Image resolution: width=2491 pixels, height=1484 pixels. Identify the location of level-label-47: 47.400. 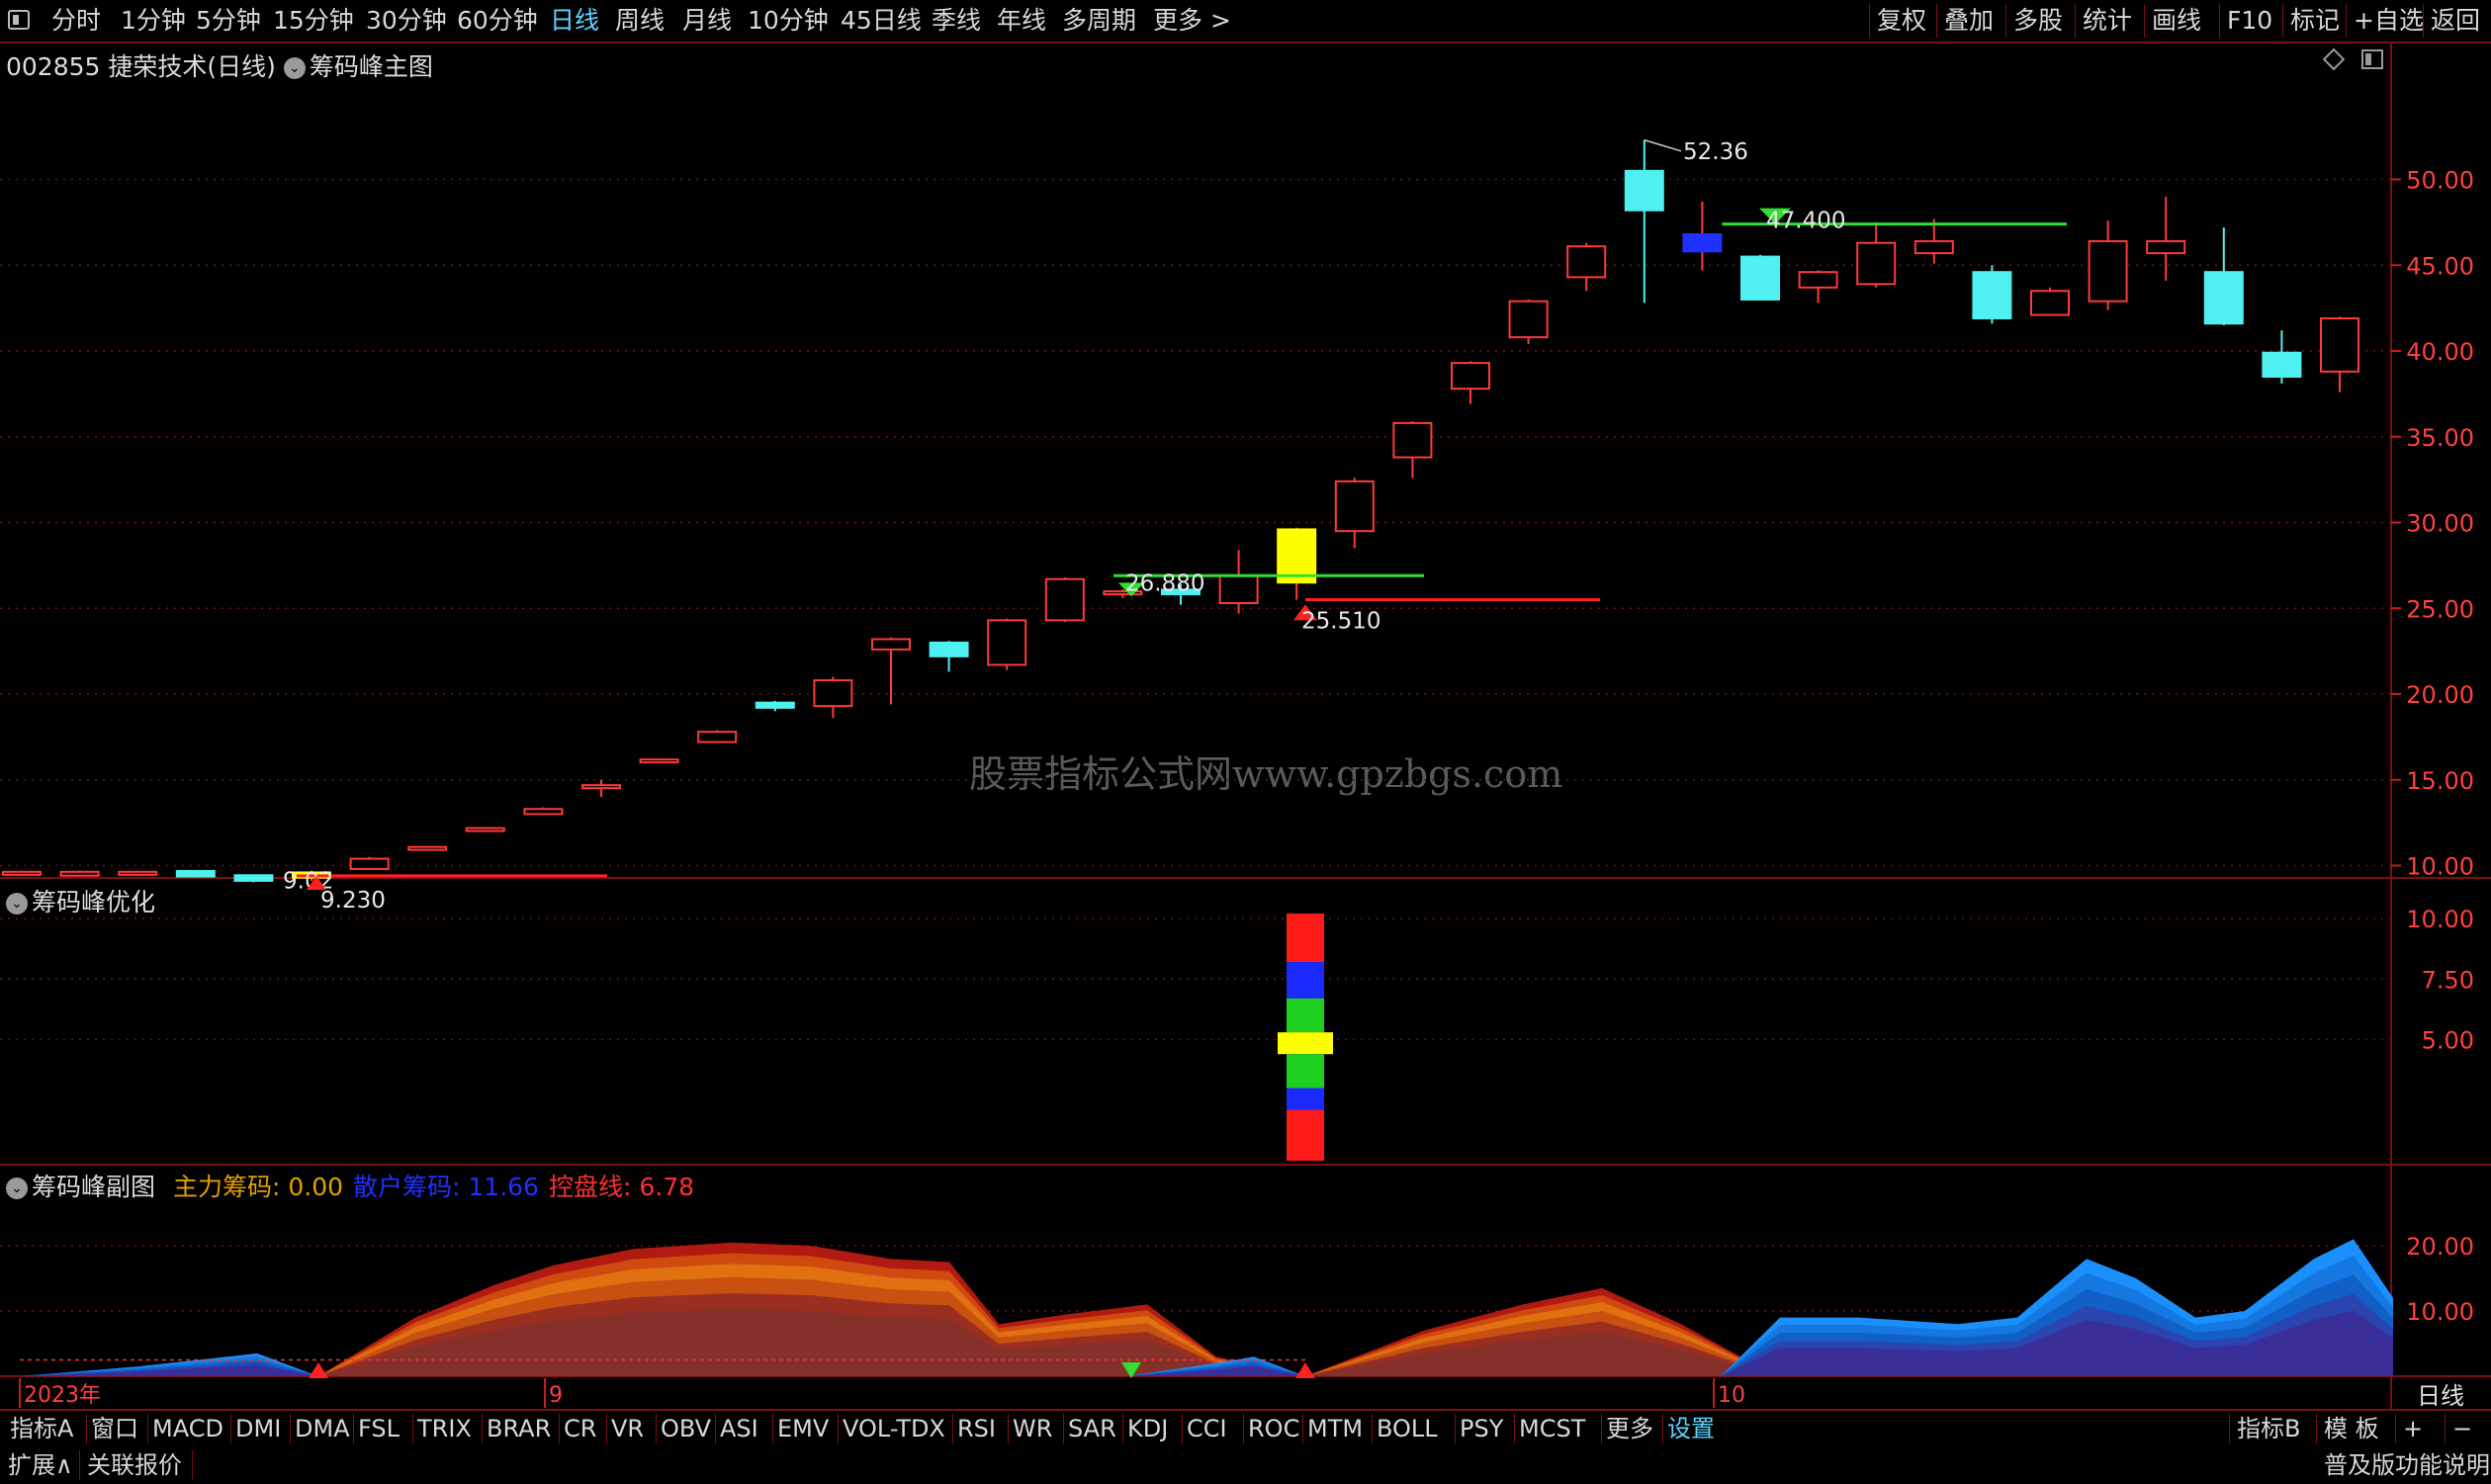
(1805, 221).